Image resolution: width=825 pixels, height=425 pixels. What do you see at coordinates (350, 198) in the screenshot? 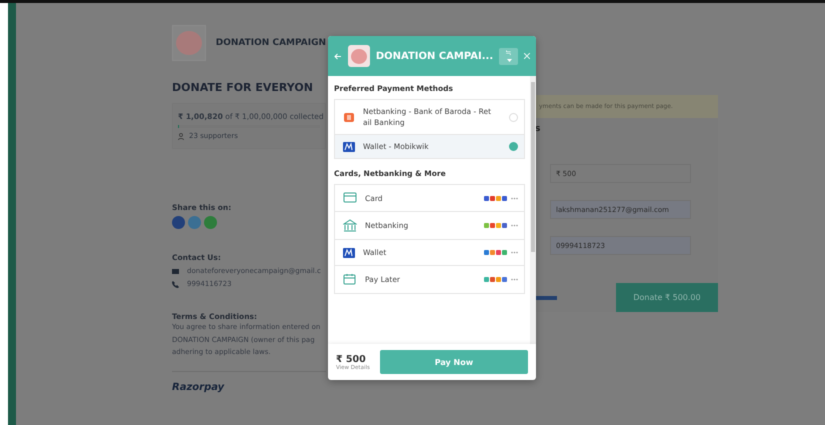
I see `card-icon` at bounding box center [350, 198].